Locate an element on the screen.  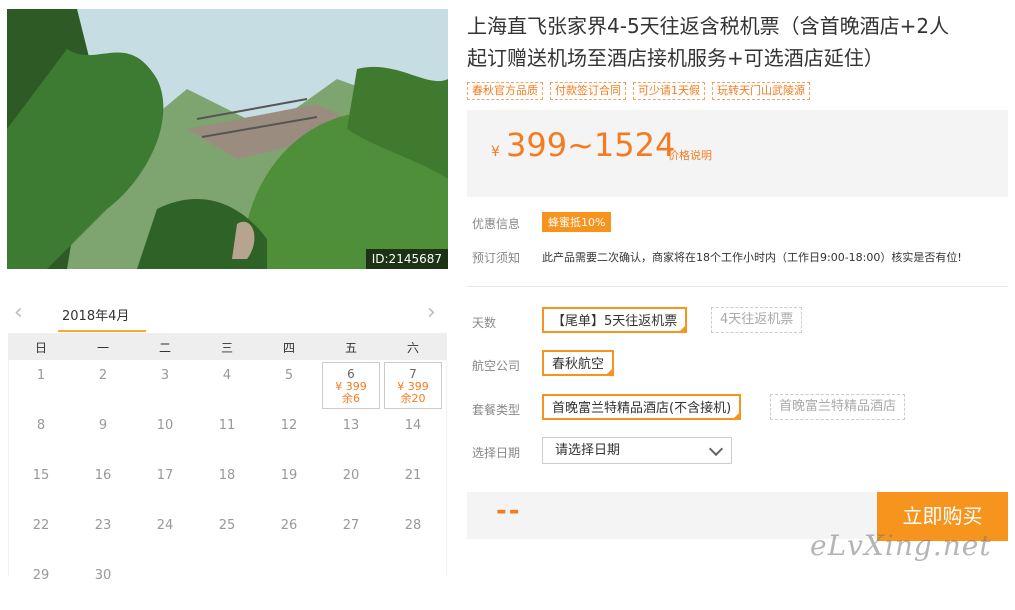
calendar-day: 5 is located at coordinates (289, 385).